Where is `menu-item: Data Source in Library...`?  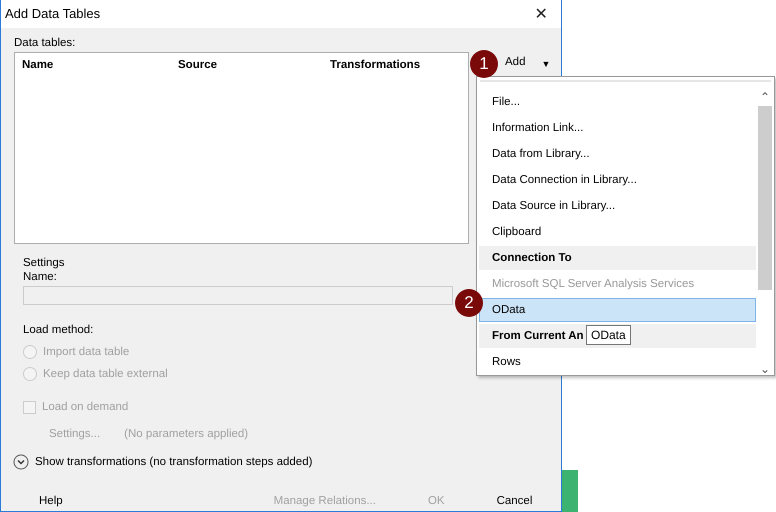
menu-item: Data Source in Library... is located at coordinates (617, 206).